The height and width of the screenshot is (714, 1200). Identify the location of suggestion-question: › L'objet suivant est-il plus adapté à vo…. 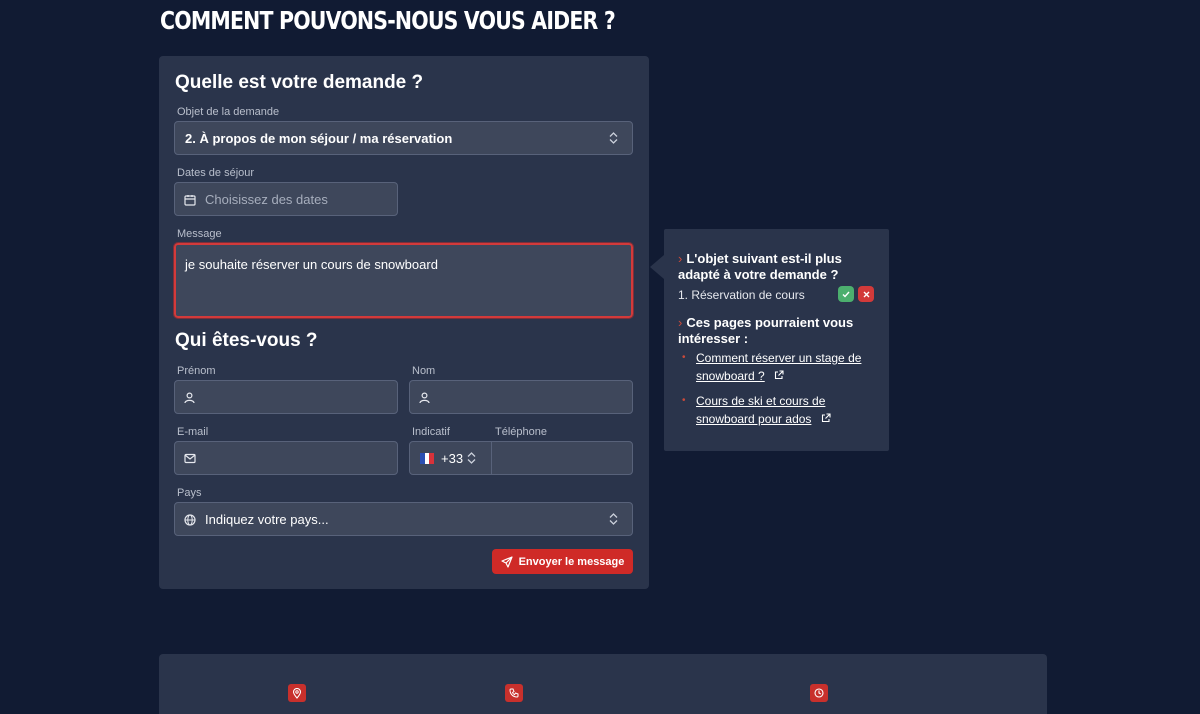
(760, 267).